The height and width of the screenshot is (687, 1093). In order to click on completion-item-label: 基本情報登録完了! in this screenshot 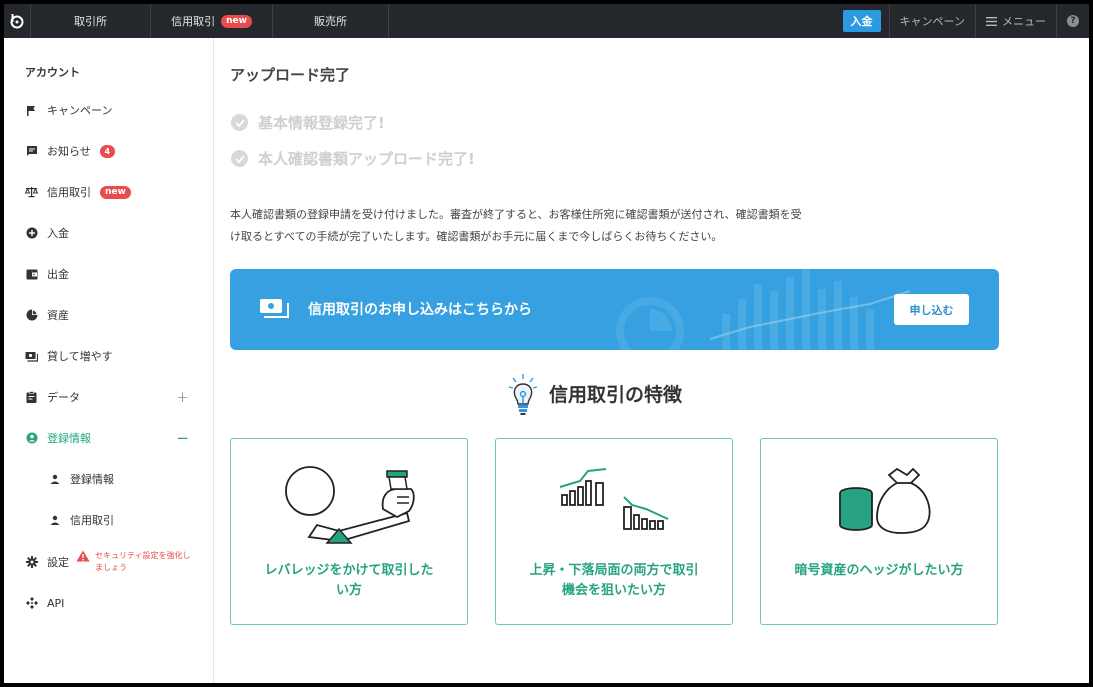, I will do `click(321, 123)`.